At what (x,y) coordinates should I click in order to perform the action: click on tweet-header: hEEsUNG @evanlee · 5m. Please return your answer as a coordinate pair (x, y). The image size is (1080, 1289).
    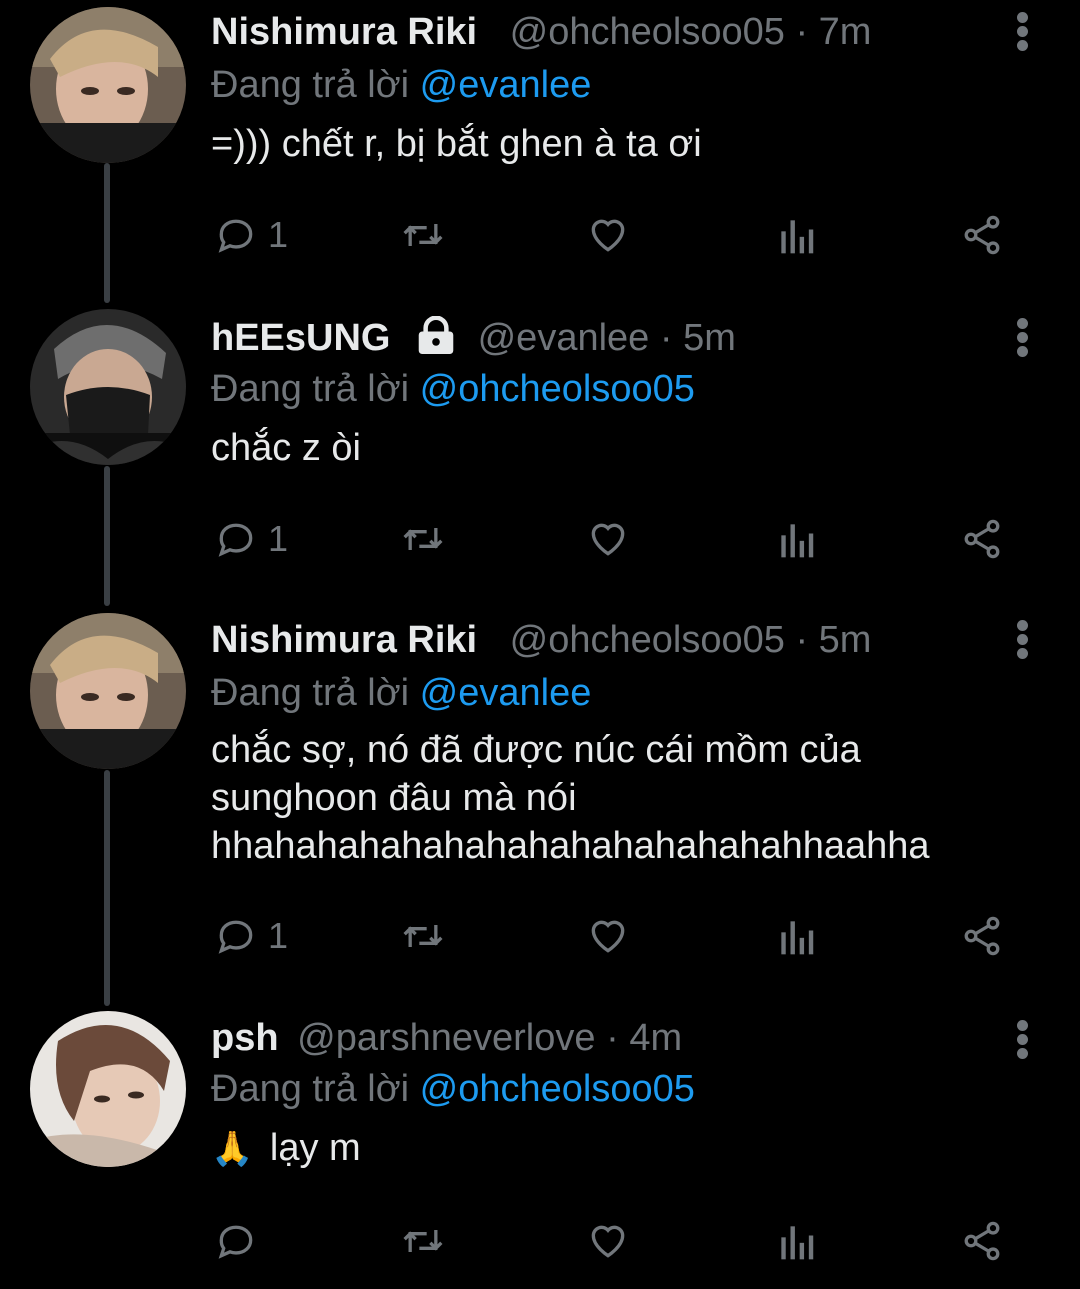
    Looking at the image, I should click on (605, 338).